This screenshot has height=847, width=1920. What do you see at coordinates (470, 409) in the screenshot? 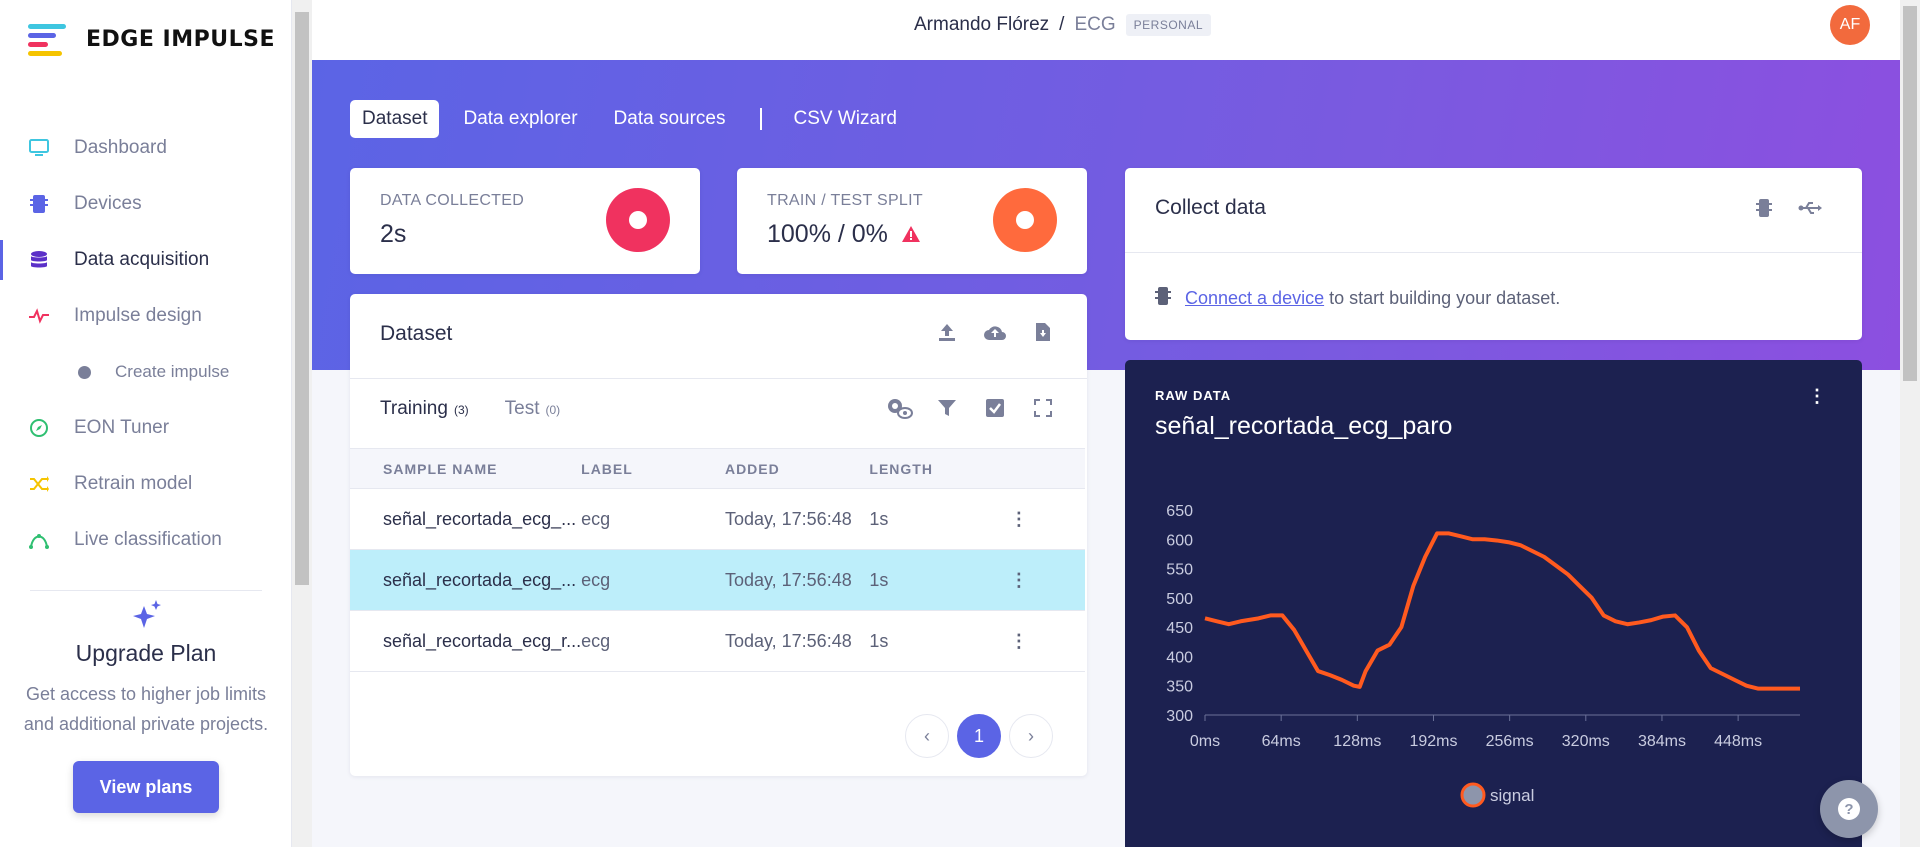
I see `dataset-subtabs: Training (3) Test (0)` at bounding box center [470, 409].